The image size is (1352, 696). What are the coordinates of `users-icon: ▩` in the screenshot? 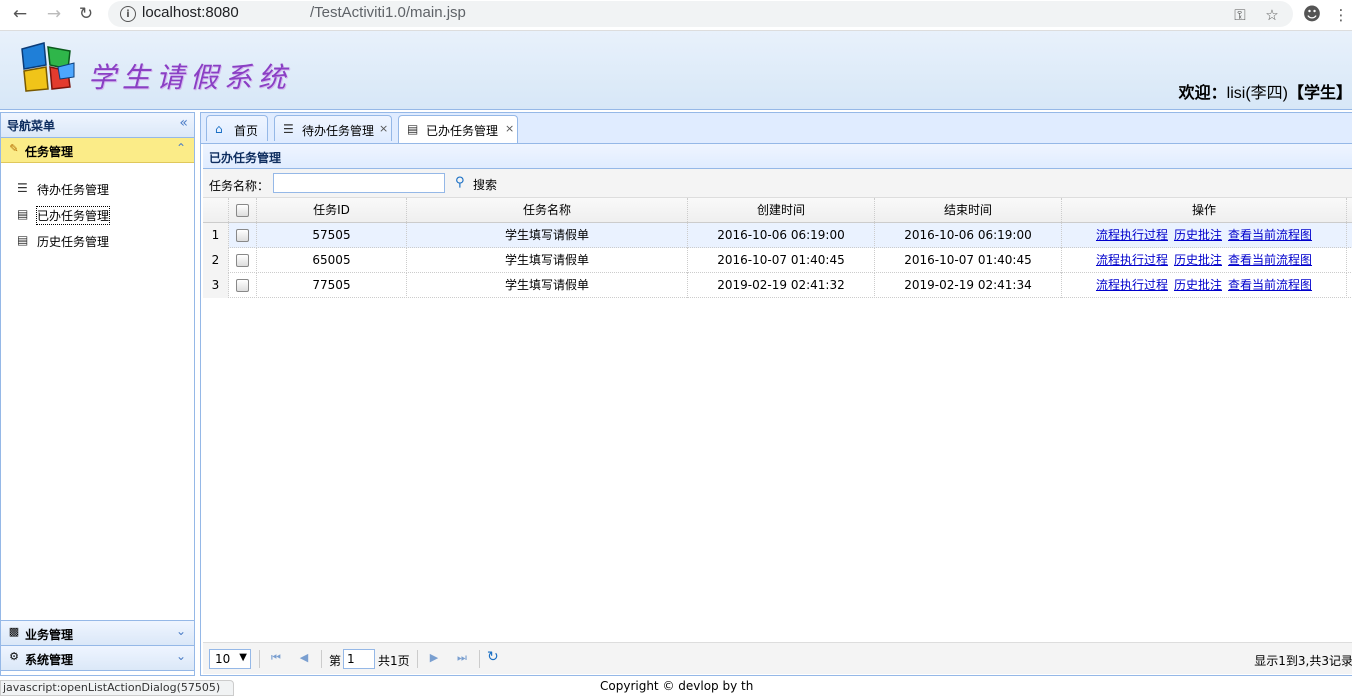 It's located at (14, 631).